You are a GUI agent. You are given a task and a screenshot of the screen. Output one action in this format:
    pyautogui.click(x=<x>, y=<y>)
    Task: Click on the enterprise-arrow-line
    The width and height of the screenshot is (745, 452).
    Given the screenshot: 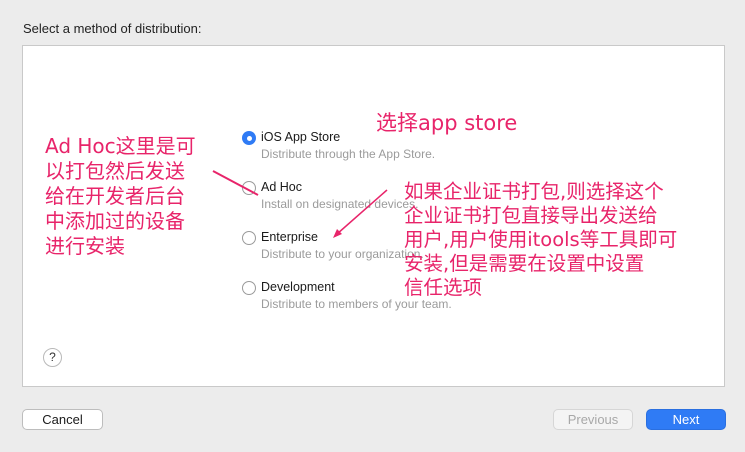 What is the action you would take?
    pyautogui.click(x=362, y=212)
    